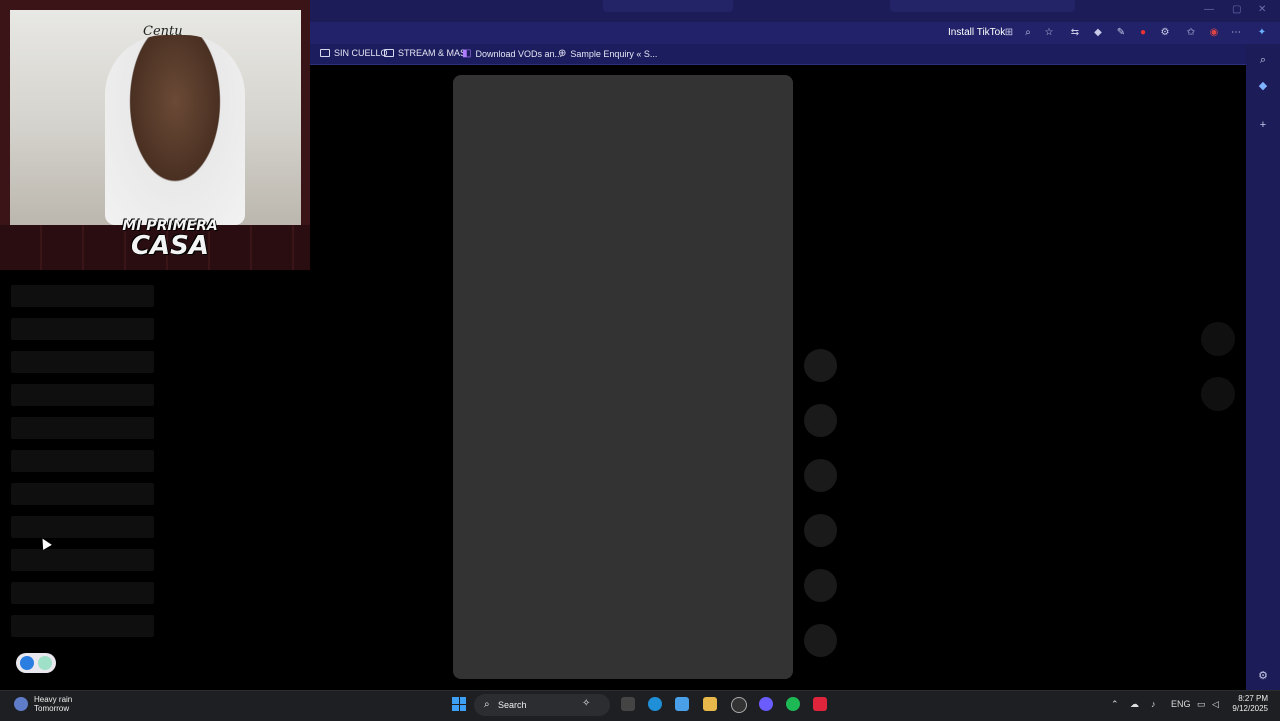  Describe the element at coordinates (1165, 33) in the screenshot. I see `extensions-puzzle-icon: ⚙` at that location.